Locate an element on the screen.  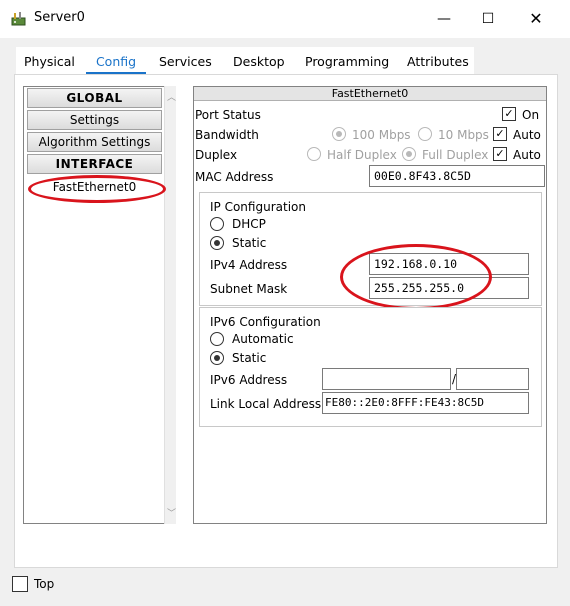
scroll-down-icon: ﹀ is located at coordinates (171, 512).